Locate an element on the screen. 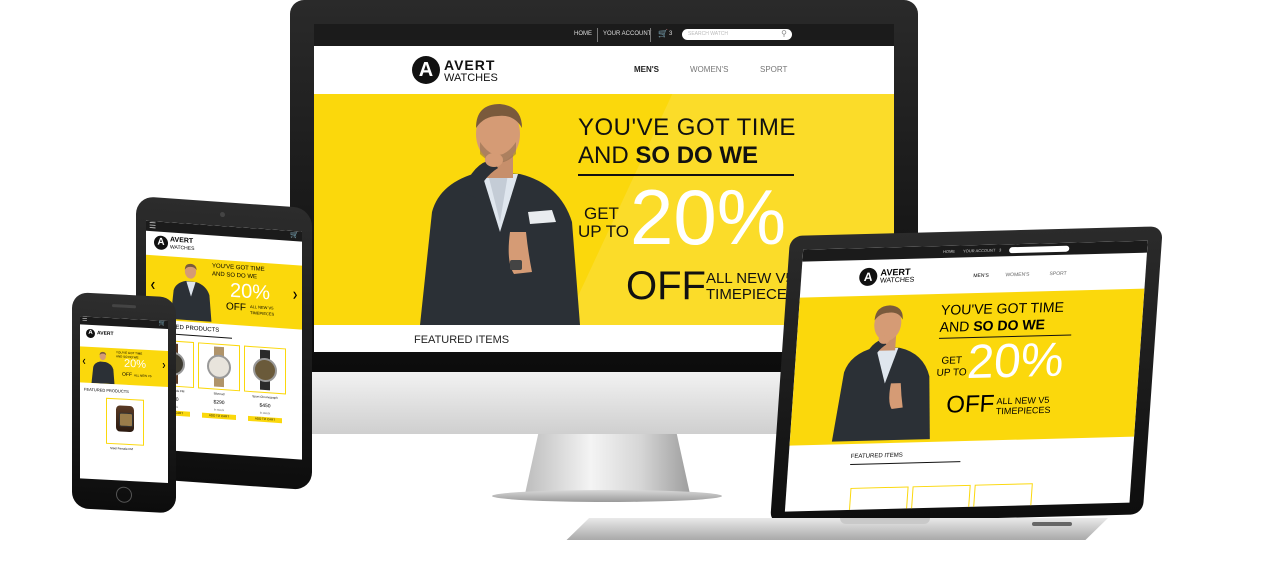 This screenshot has height=574, width=1286. phone-product-card is located at coordinates (125, 421).